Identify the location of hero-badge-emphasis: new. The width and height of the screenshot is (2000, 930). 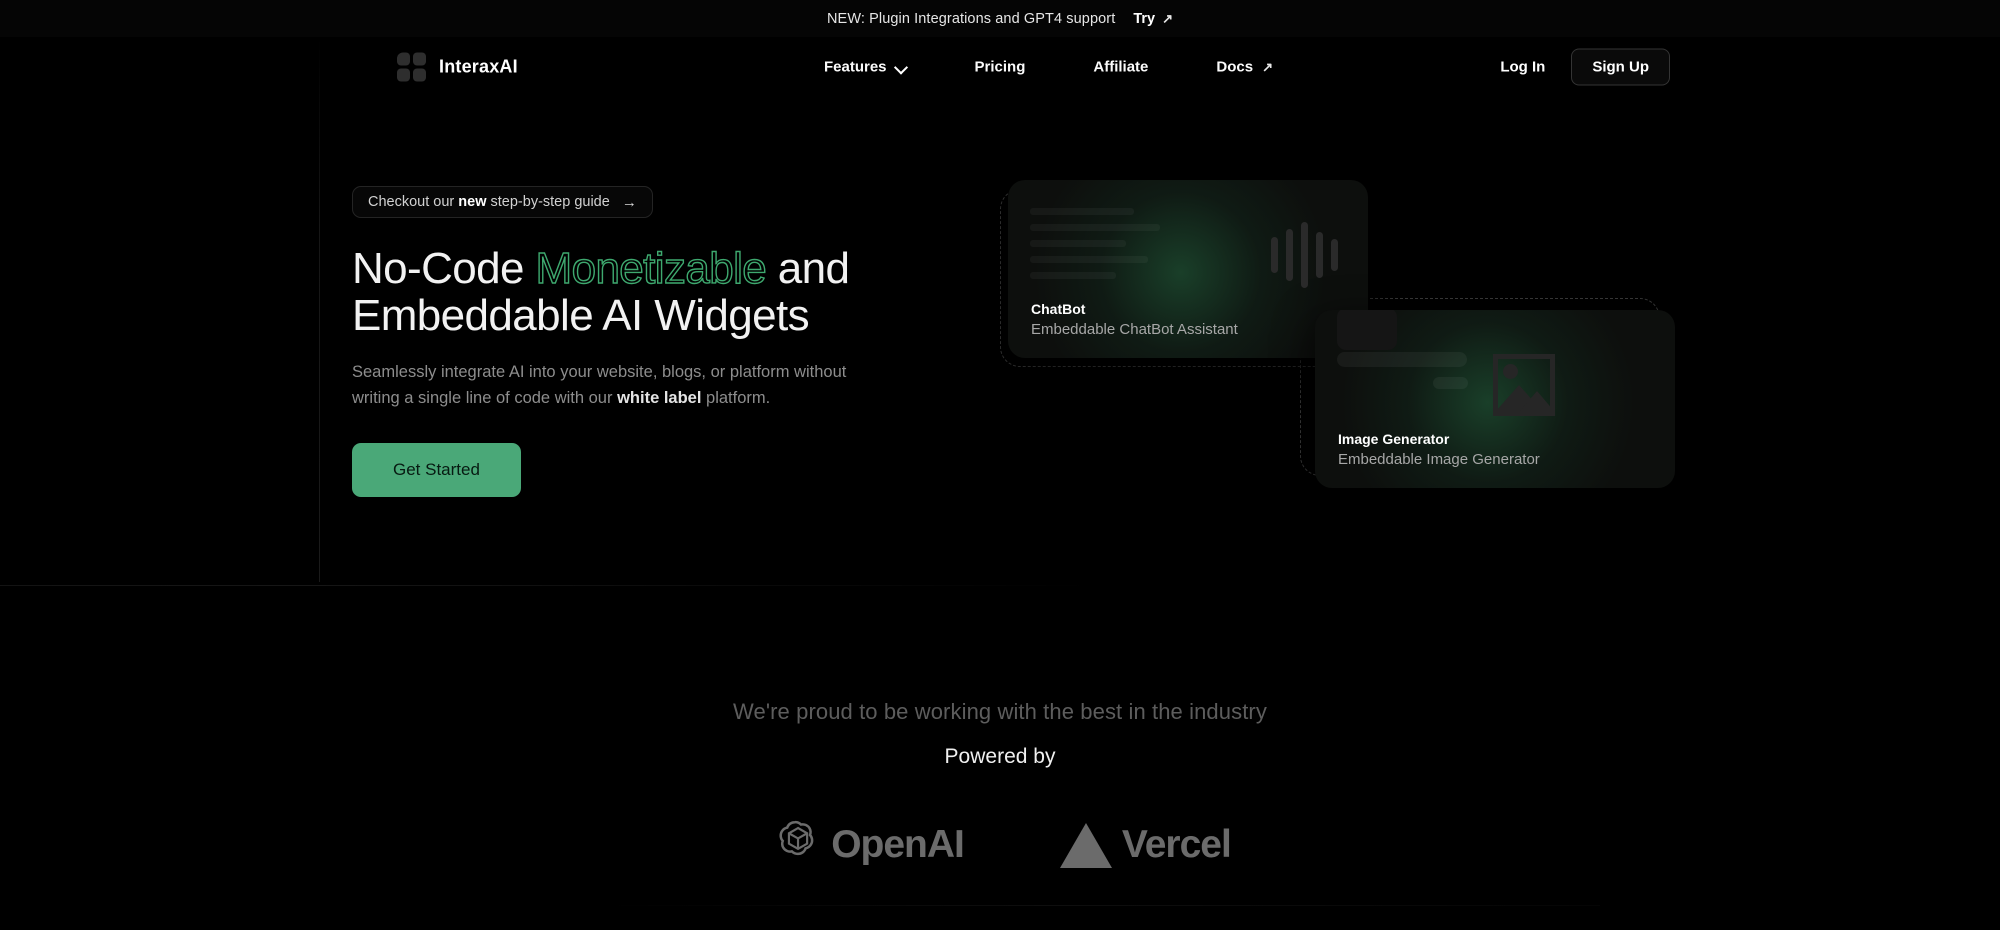
(472, 202).